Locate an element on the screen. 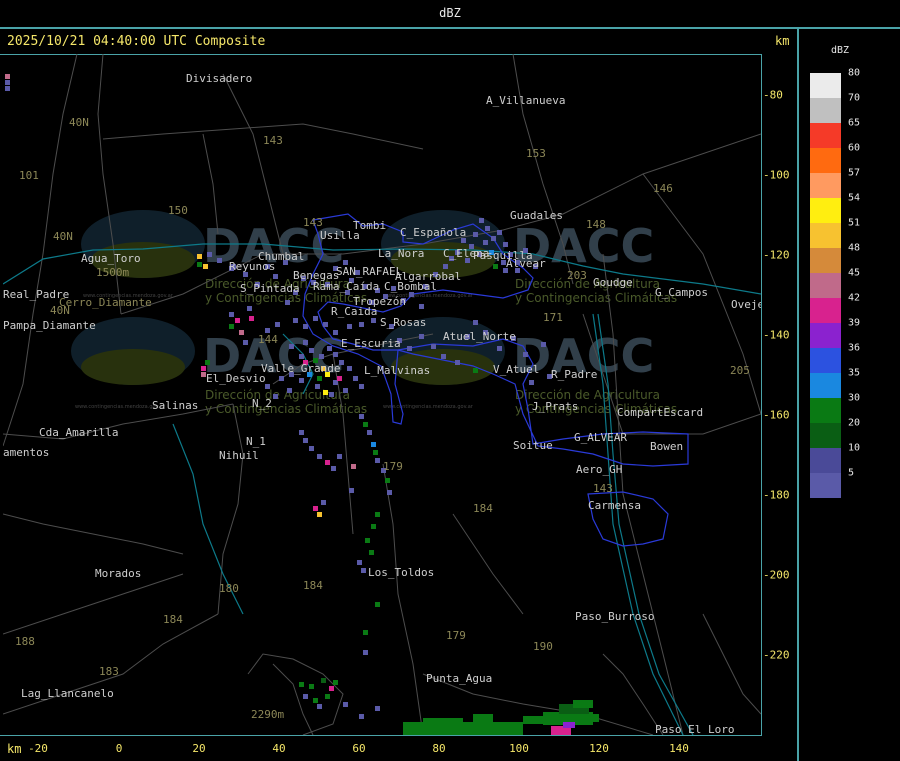 The image size is (900, 761). watermark-line1: Dirección de Agricultura is located at coordinates (587, 284).